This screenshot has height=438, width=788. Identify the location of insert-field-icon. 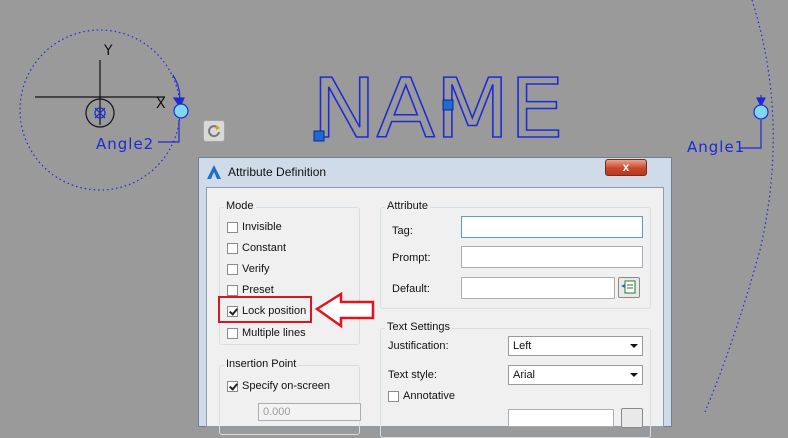
(628, 287).